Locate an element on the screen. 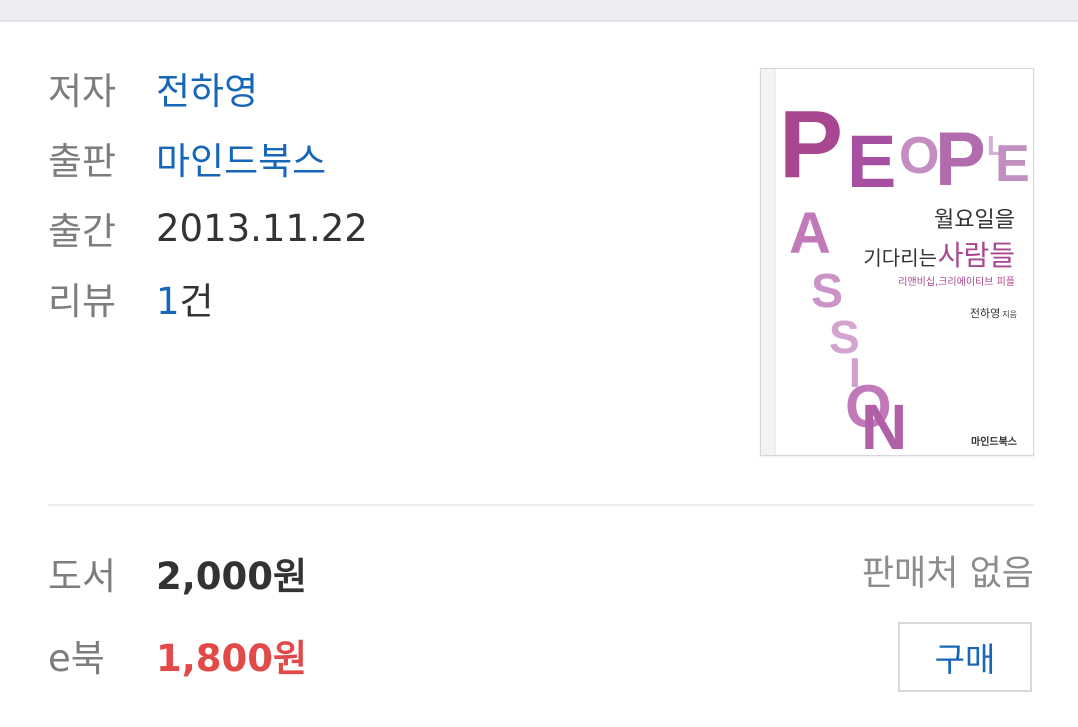 This screenshot has width=1078, height=727. review-count: 1건 is located at coordinates (185, 298).